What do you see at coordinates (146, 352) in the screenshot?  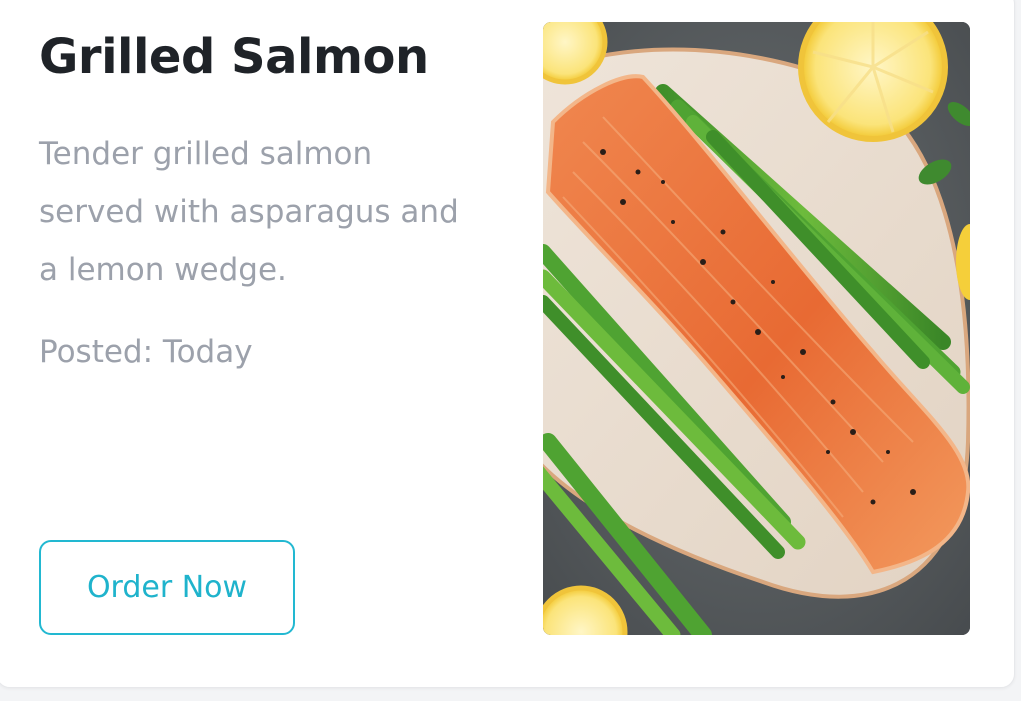 I see `posted-date: Posted: Today` at bounding box center [146, 352].